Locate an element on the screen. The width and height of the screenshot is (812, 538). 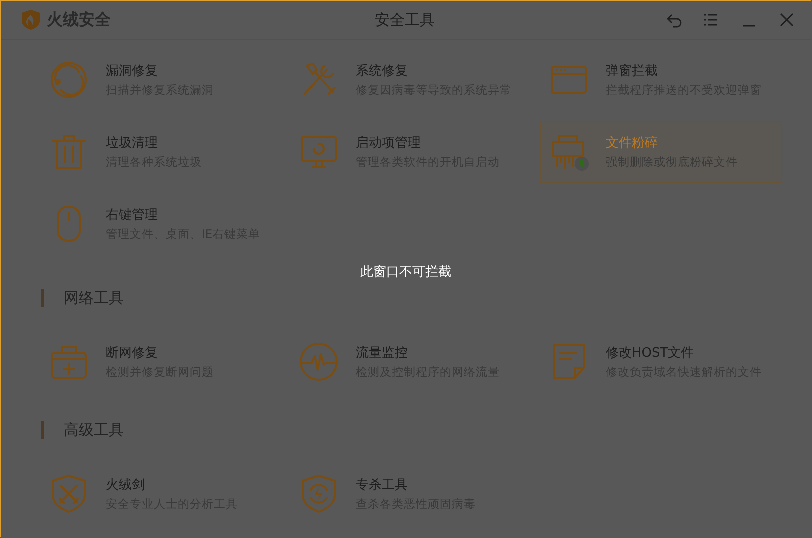
tool-title: 专杀工具 is located at coordinates (382, 485).